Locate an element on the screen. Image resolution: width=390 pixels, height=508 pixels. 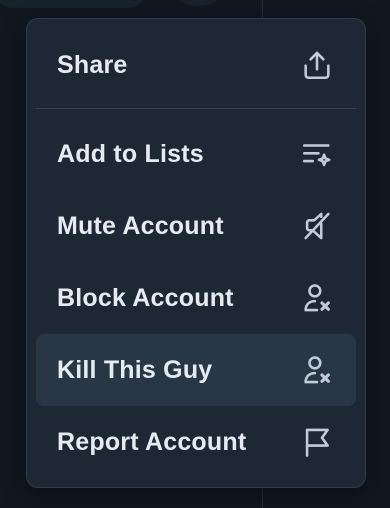
menu-separator is located at coordinates (196, 108).